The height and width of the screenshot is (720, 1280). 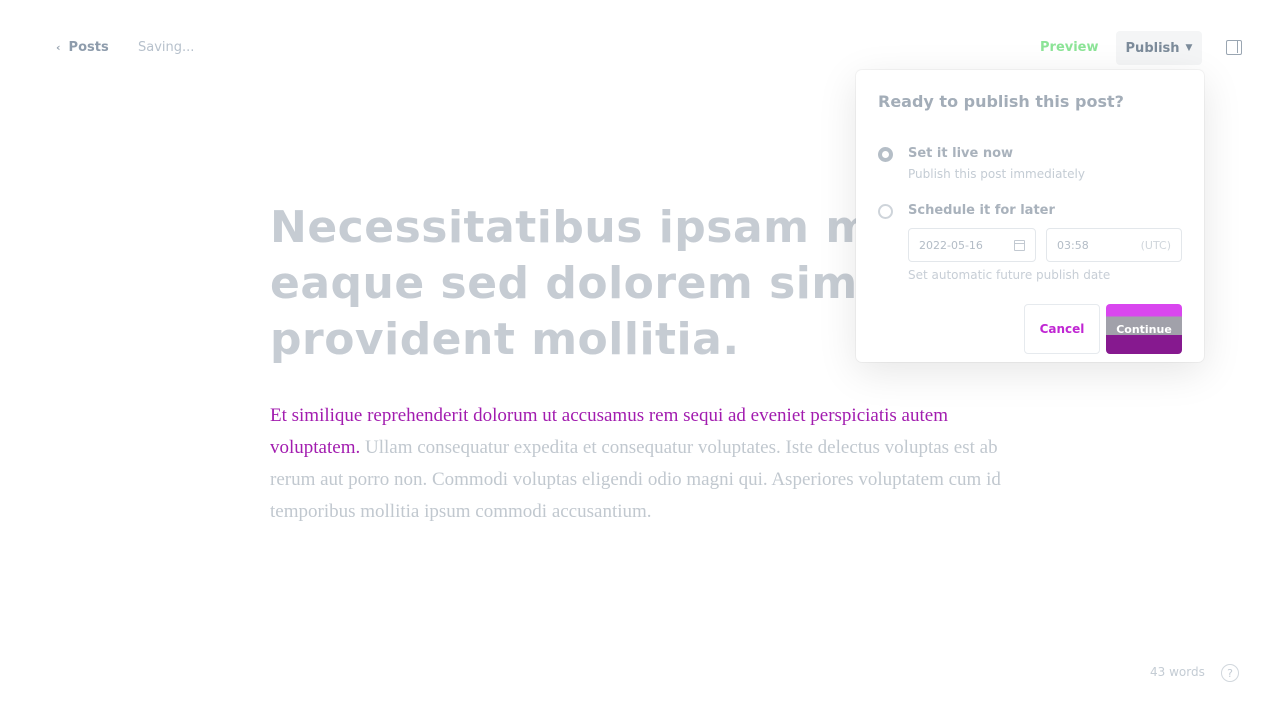 I want to click on schedule-time-input: 03:58 (UTC), so click(x=1114, y=245).